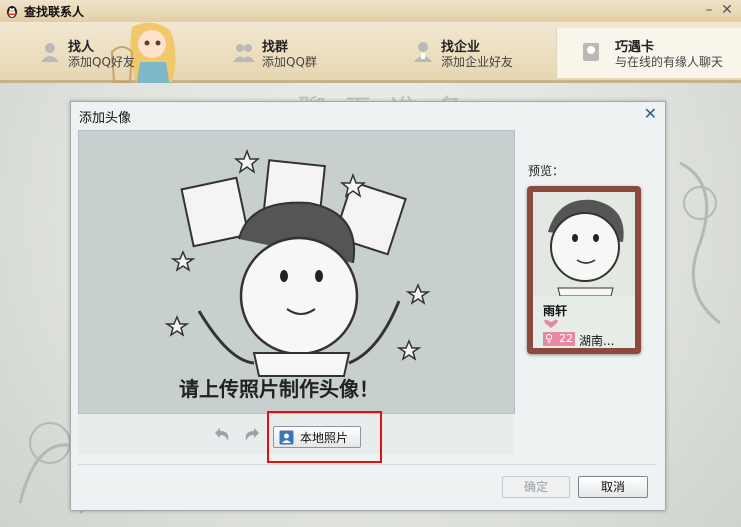  What do you see at coordinates (105, 118) in the screenshot?
I see `dialog-title: 添加头像` at bounding box center [105, 118].